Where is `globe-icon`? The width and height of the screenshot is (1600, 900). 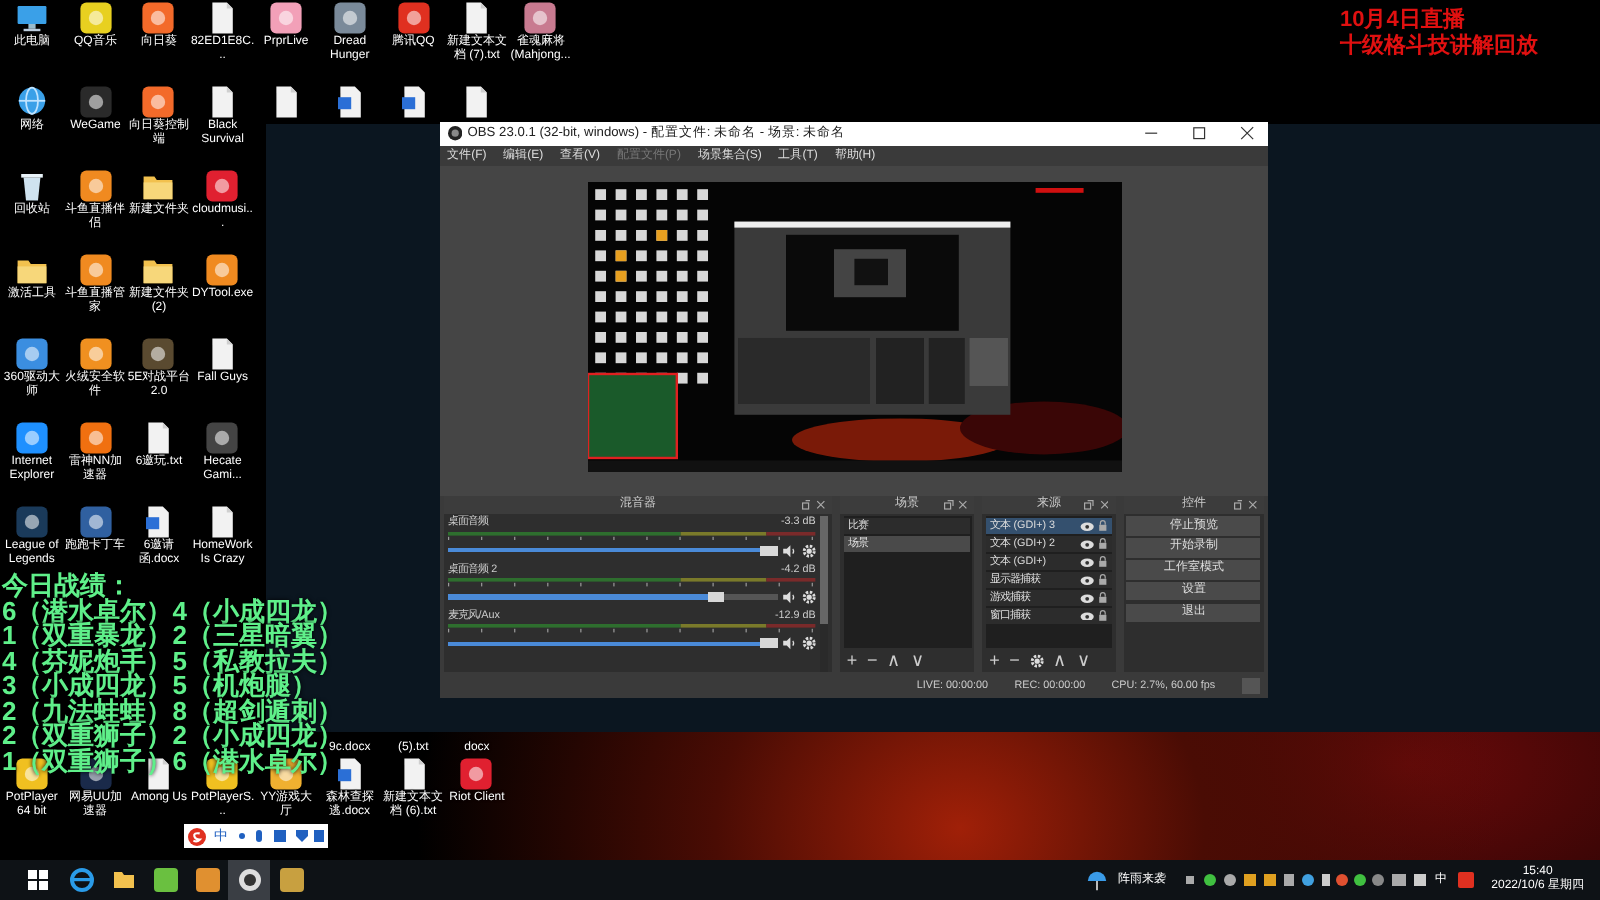 globe-icon is located at coordinates (31, 102).